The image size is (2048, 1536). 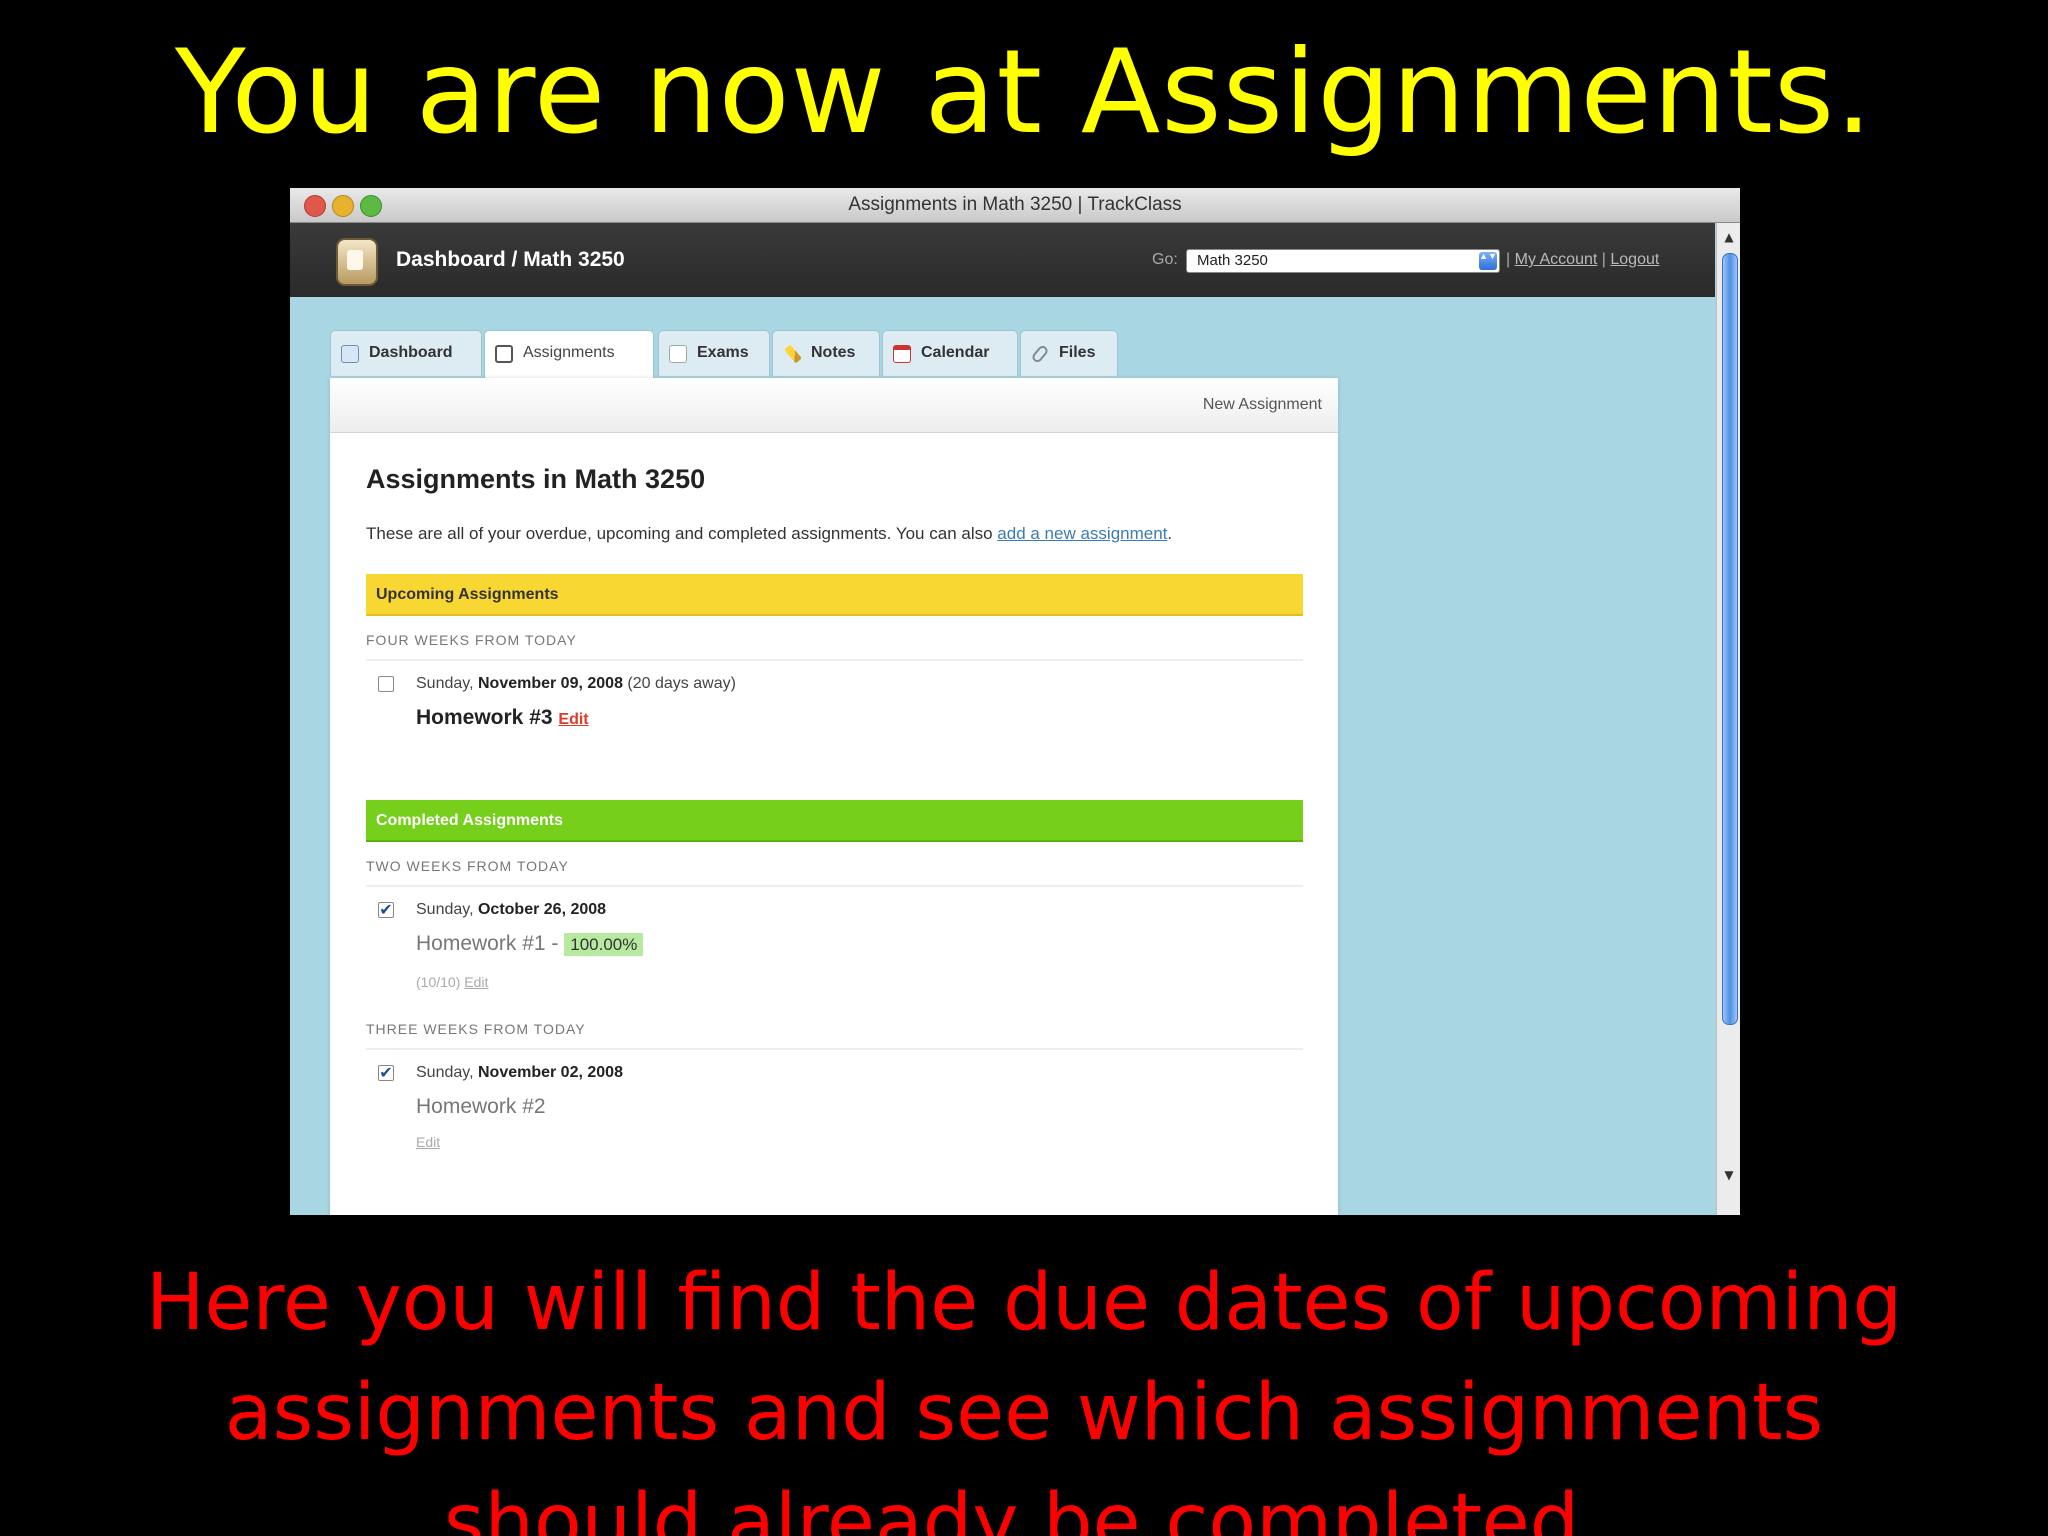 I want to click on assignment-name: Homework #2, so click(x=481, y=1106).